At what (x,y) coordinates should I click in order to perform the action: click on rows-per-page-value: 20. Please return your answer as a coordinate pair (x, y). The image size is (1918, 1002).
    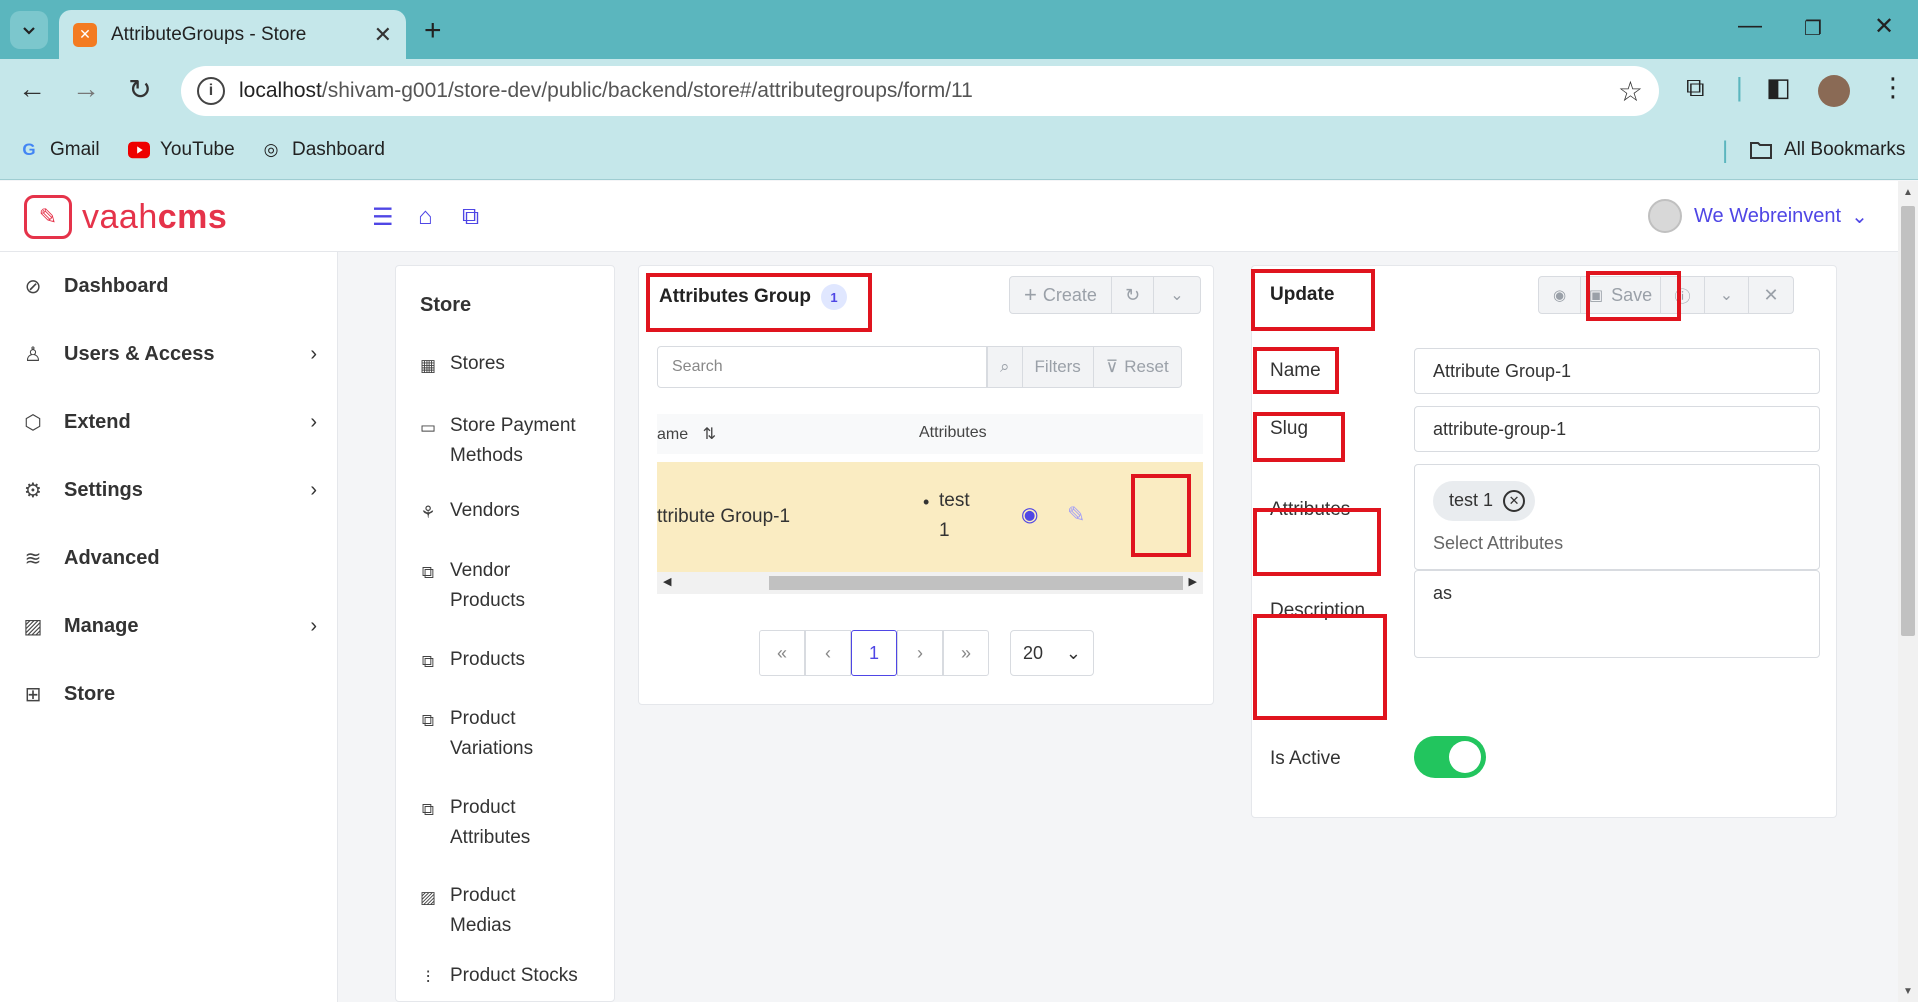
    Looking at the image, I should click on (1033, 652).